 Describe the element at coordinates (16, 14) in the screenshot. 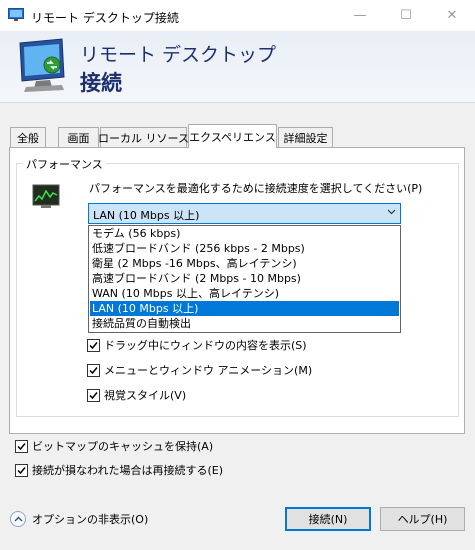

I see `remote-desktop-icon` at that location.